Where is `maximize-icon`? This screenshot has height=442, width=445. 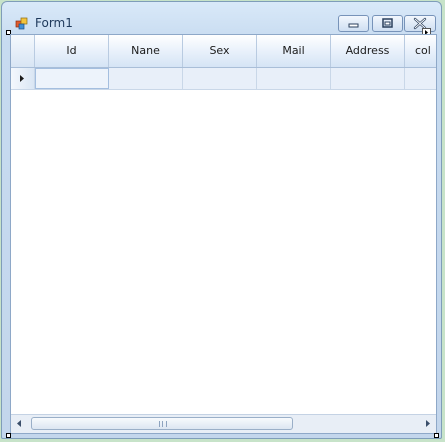 maximize-icon is located at coordinates (387, 23).